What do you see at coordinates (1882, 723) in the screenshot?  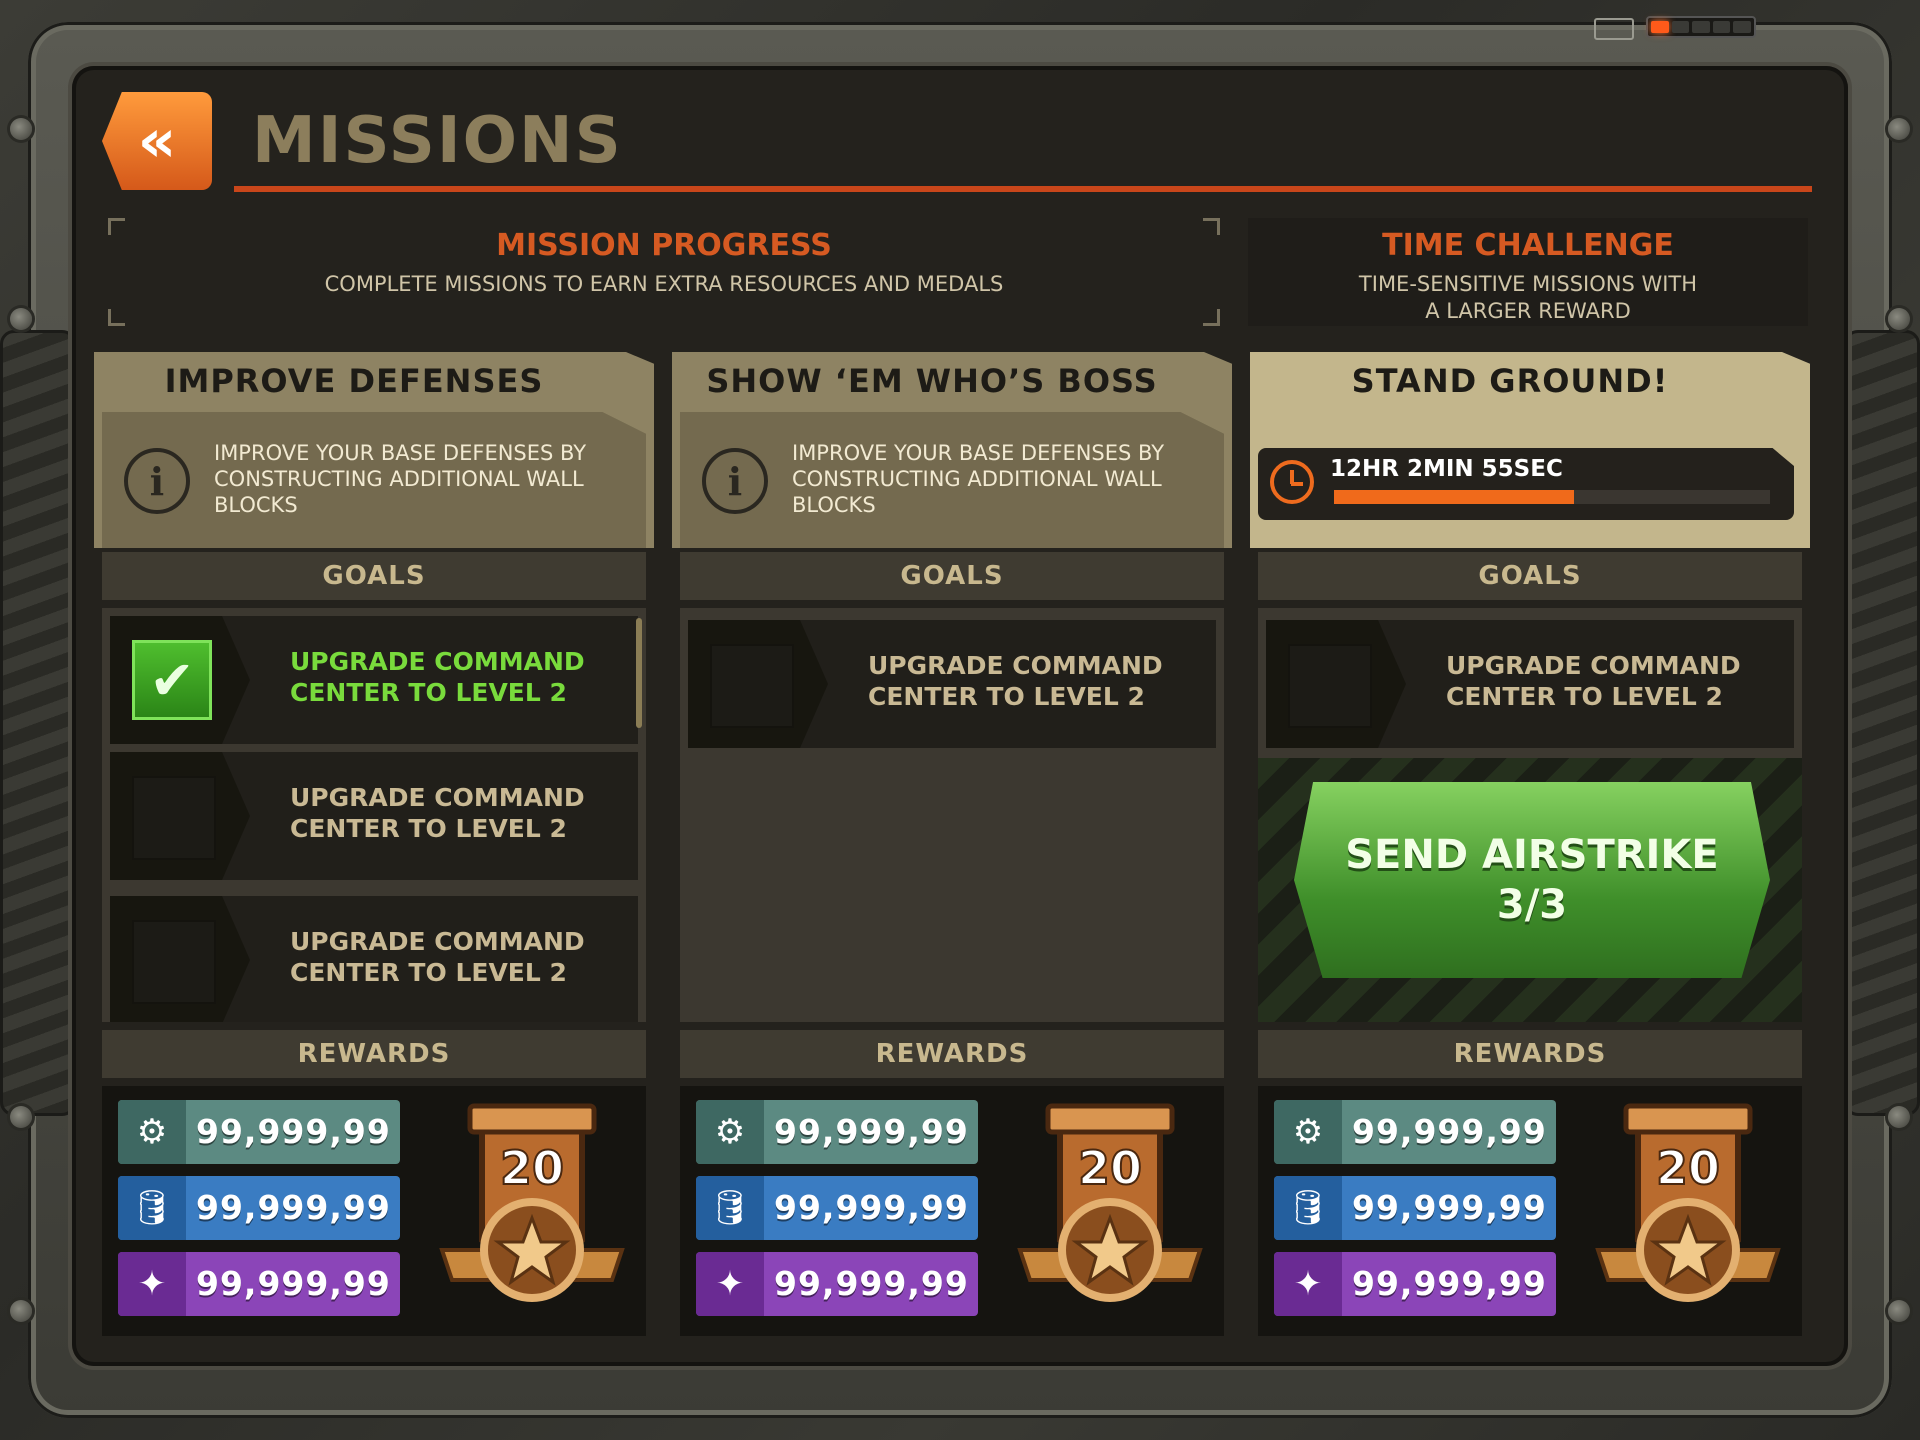 I see `right-rail` at bounding box center [1882, 723].